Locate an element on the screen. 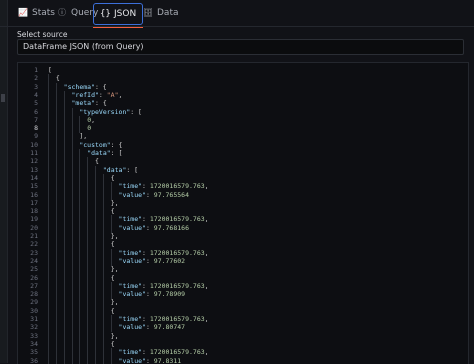 The height and width of the screenshot is (364, 474). tab-divider is located at coordinates (237, 26).